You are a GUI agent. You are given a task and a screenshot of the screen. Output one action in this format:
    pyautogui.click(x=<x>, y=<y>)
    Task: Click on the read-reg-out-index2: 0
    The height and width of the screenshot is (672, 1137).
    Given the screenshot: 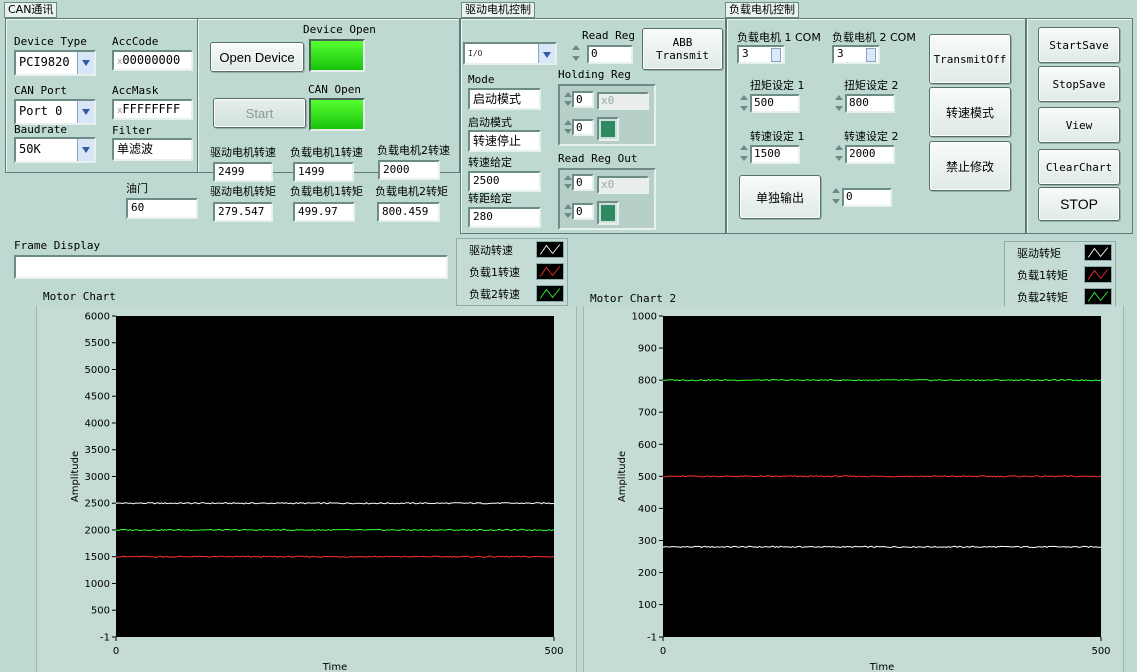 What is the action you would take?
    pyautogui.click(x=583, y=211)
    